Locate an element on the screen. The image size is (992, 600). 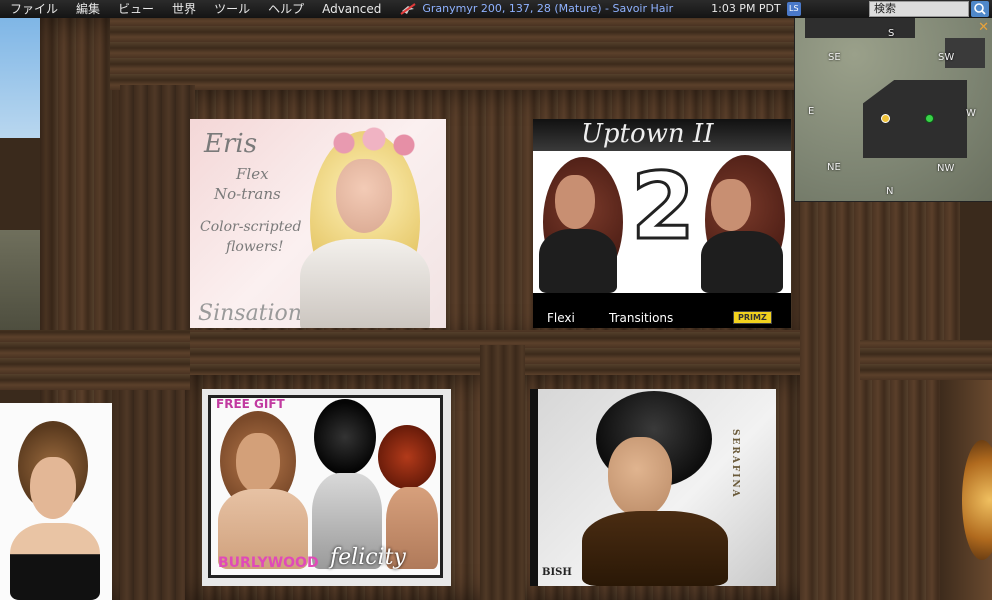
wall-right-beam is located at coordinates (926, 360).